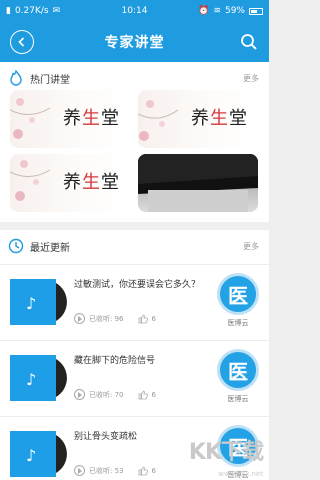 This screenshot has height=480, width=320. Describe the element at coordinates (226, 452) in the screenshot. I see `watermark-logo: KK下载` at that location.